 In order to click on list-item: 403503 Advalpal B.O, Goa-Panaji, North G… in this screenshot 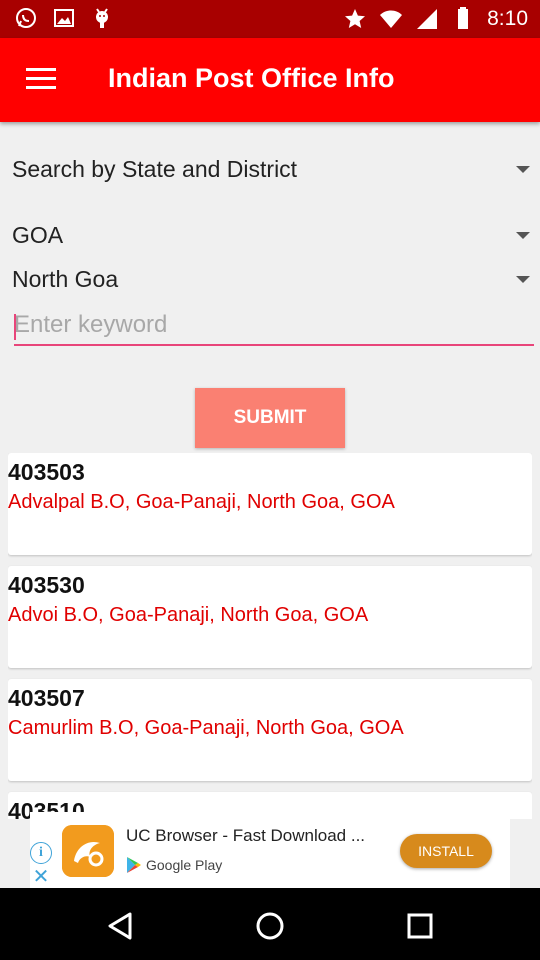, I will do `click(270, 504)`.